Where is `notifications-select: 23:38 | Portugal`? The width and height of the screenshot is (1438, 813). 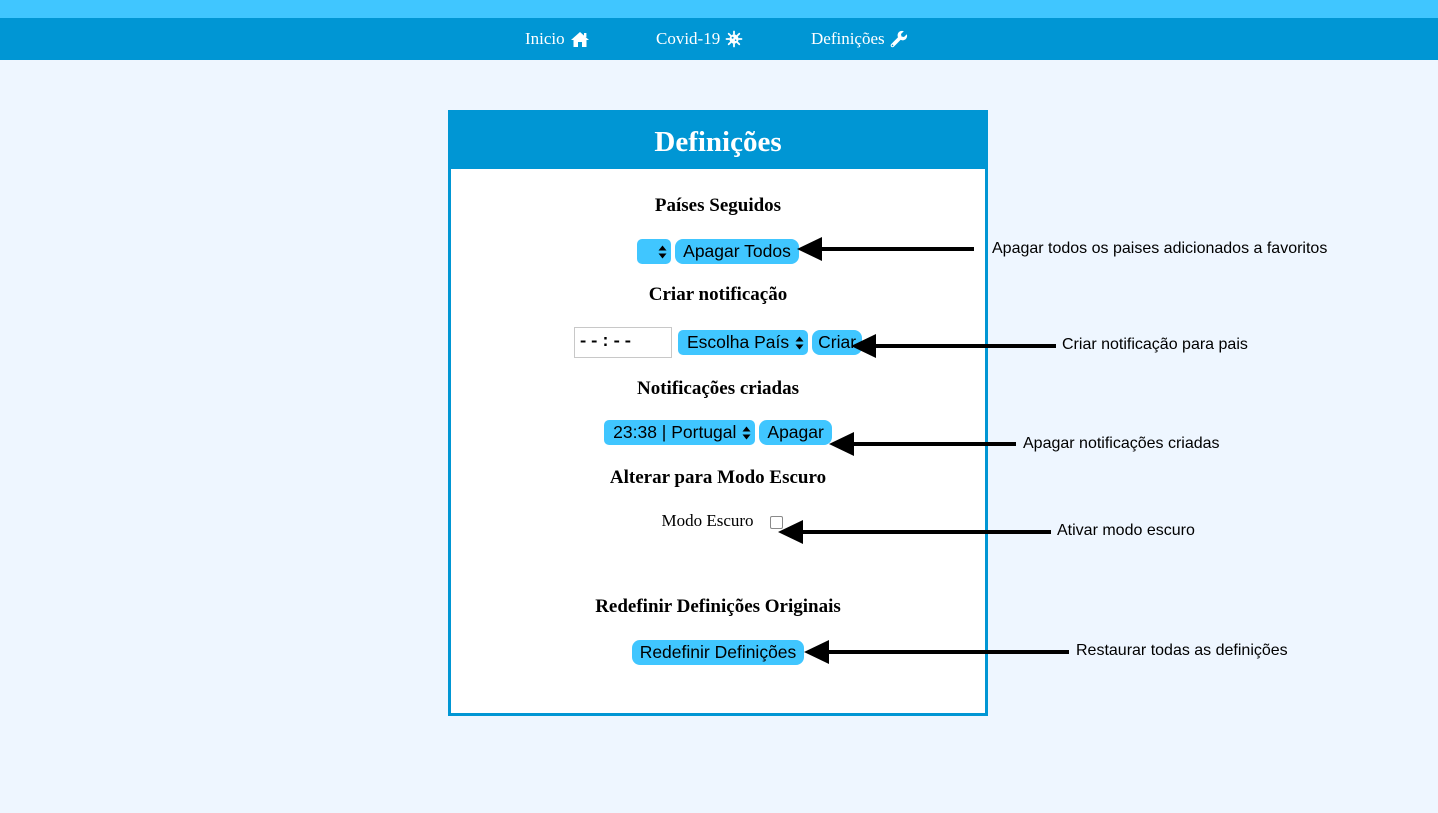 notifications-select: 23:38 | Portugal is located at coordinates (680, 432).